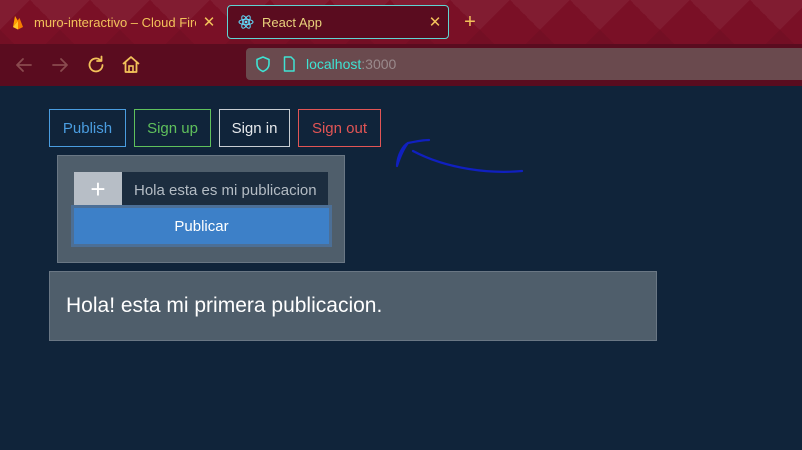  Describe the element at coordinates (292, 22) in the screenshot. I see `tab-title: React App` at that location.